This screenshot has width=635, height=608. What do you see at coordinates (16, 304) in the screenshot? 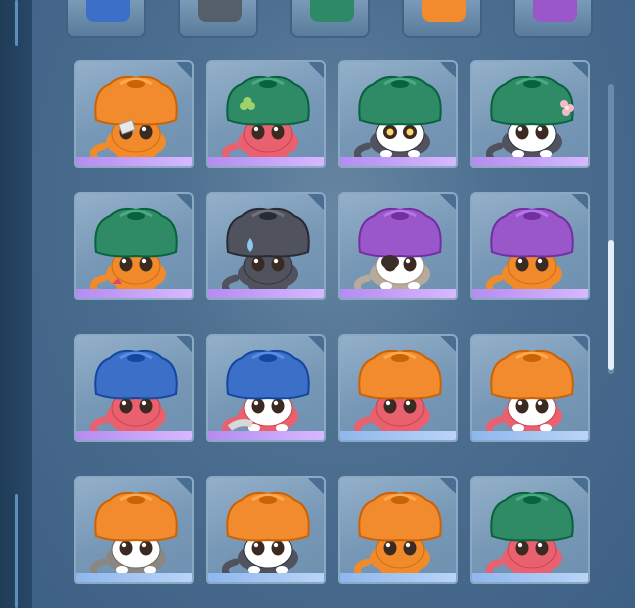
I see `left-rail` at bounding box center [16, 304].